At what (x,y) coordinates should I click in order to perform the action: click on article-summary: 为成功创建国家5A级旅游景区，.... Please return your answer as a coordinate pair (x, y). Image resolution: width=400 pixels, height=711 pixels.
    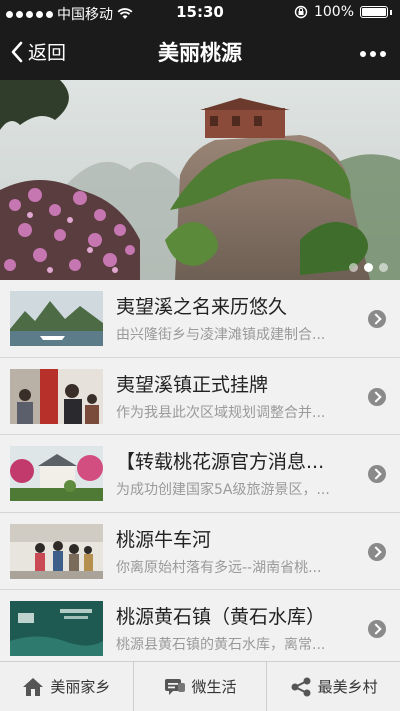
    Looking at the image, I should click on (223, 490).